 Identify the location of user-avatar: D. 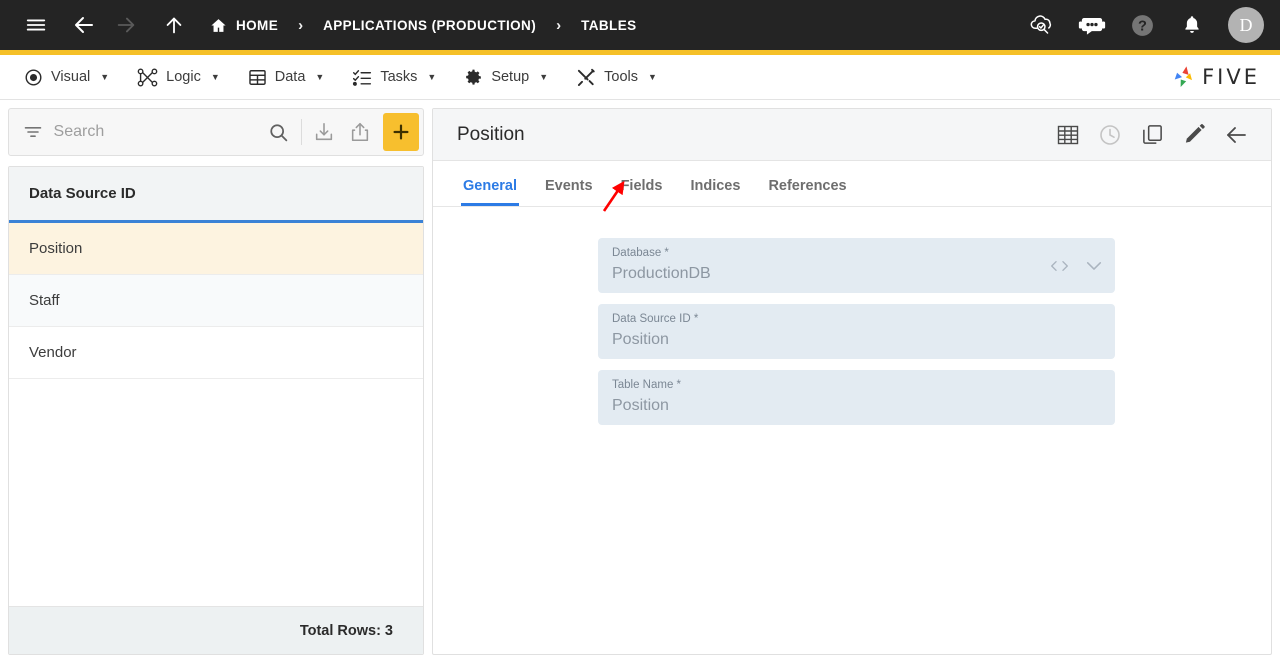
(1246, 25).